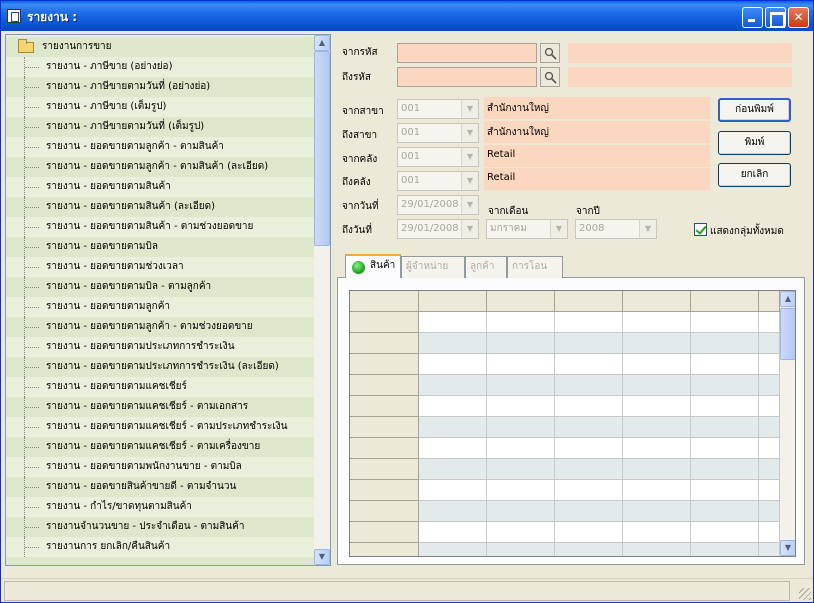 Image resolution: width=814 pixels, height=603 pixels. I want to click on scroll-up-arrow-icon: ▲, so click(322, 43).